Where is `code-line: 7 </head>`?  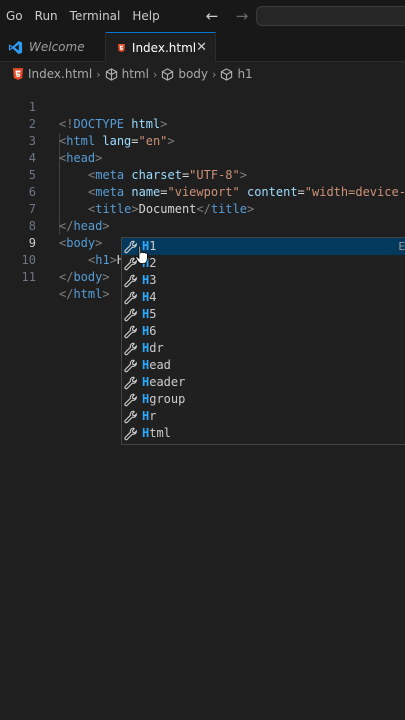
code-line: 7 </head> is located at coordinates (202, 208).